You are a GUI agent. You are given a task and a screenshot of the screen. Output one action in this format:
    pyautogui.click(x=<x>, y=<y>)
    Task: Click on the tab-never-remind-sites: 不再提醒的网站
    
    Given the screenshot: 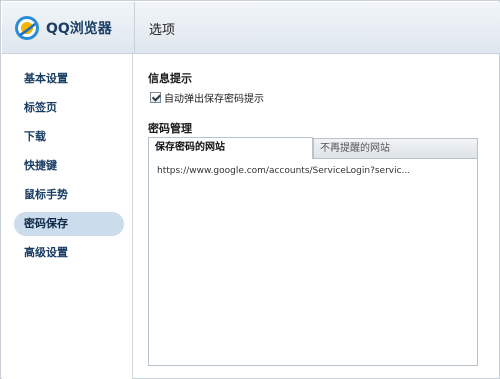 What is the action you would take?
    pyautogui.click(x=395, y=148)
    